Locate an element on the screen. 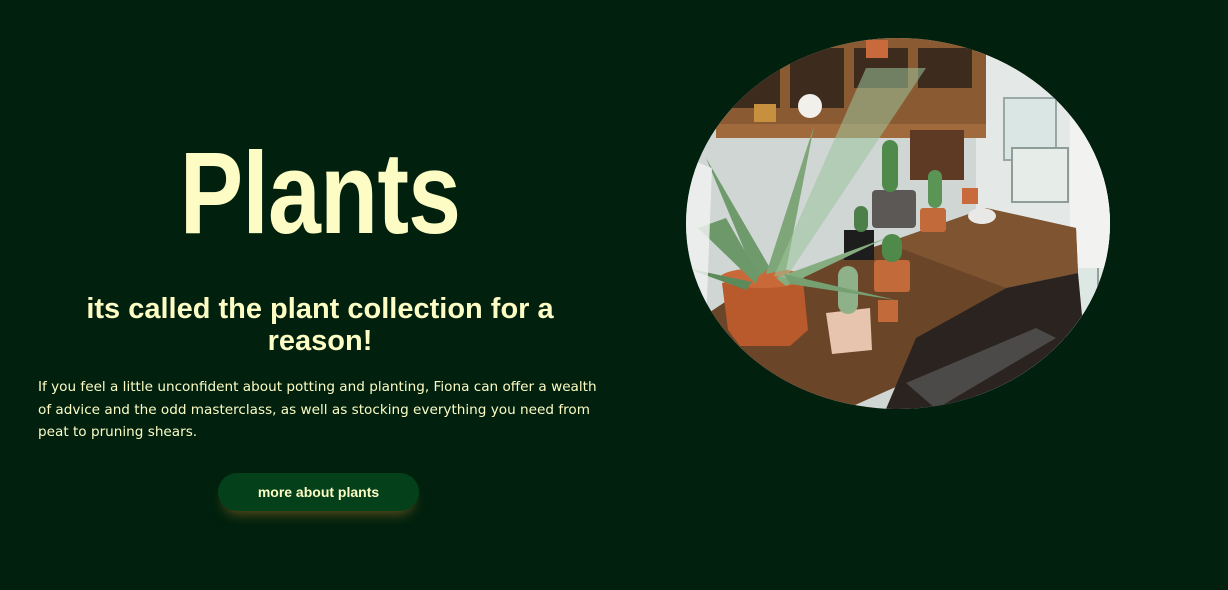 This screenshot has width=1228, height=590. more-about-plants-button: more about plants is located at coordinates (318, 492).